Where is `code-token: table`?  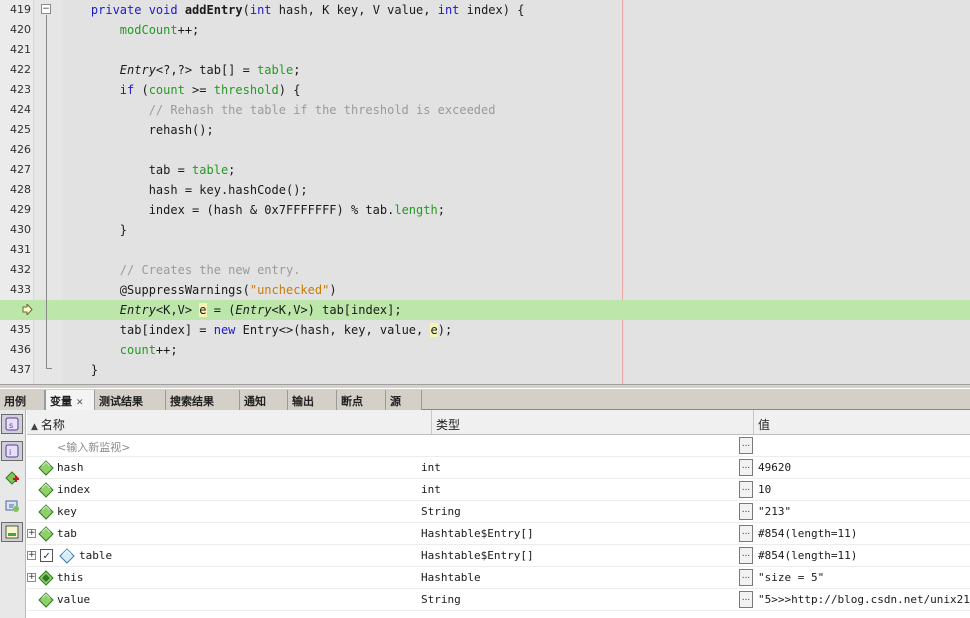 code-token: table is located at coordinates (210, 170).